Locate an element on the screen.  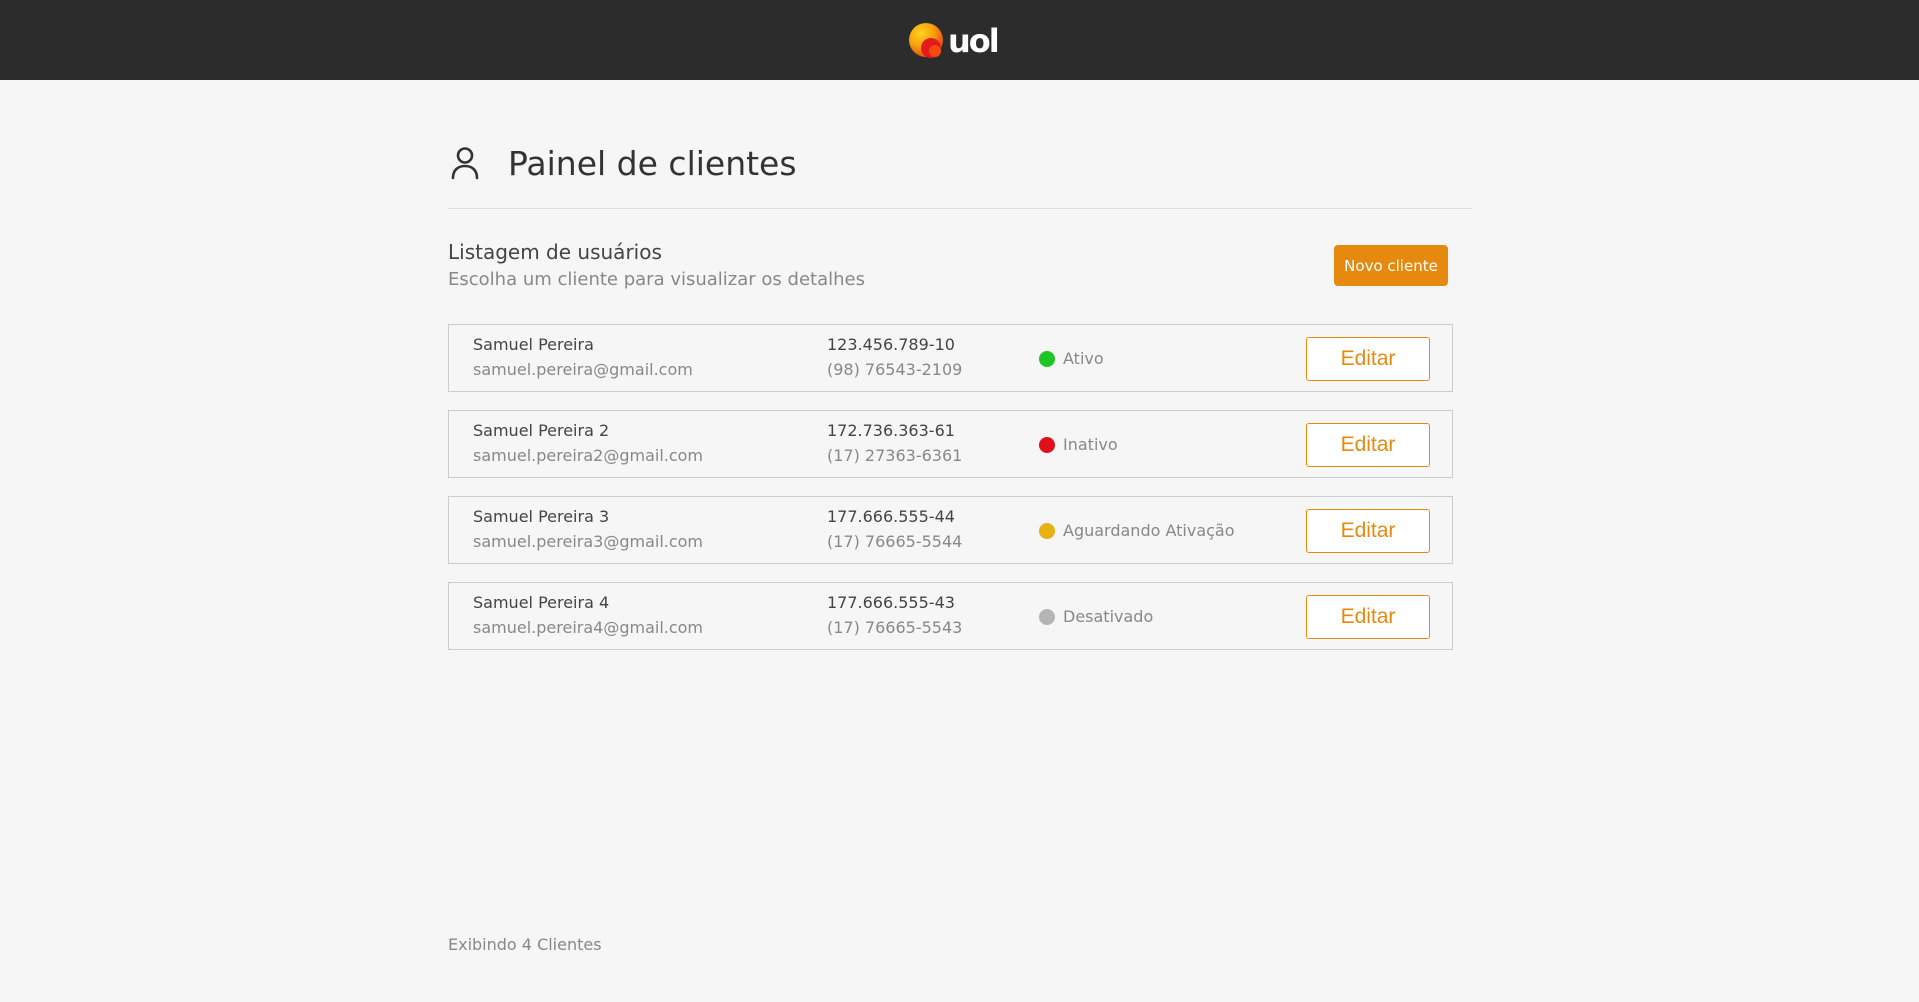
client-email: samuel.pereira4@gmail.com is located at coordinates (588, 627).